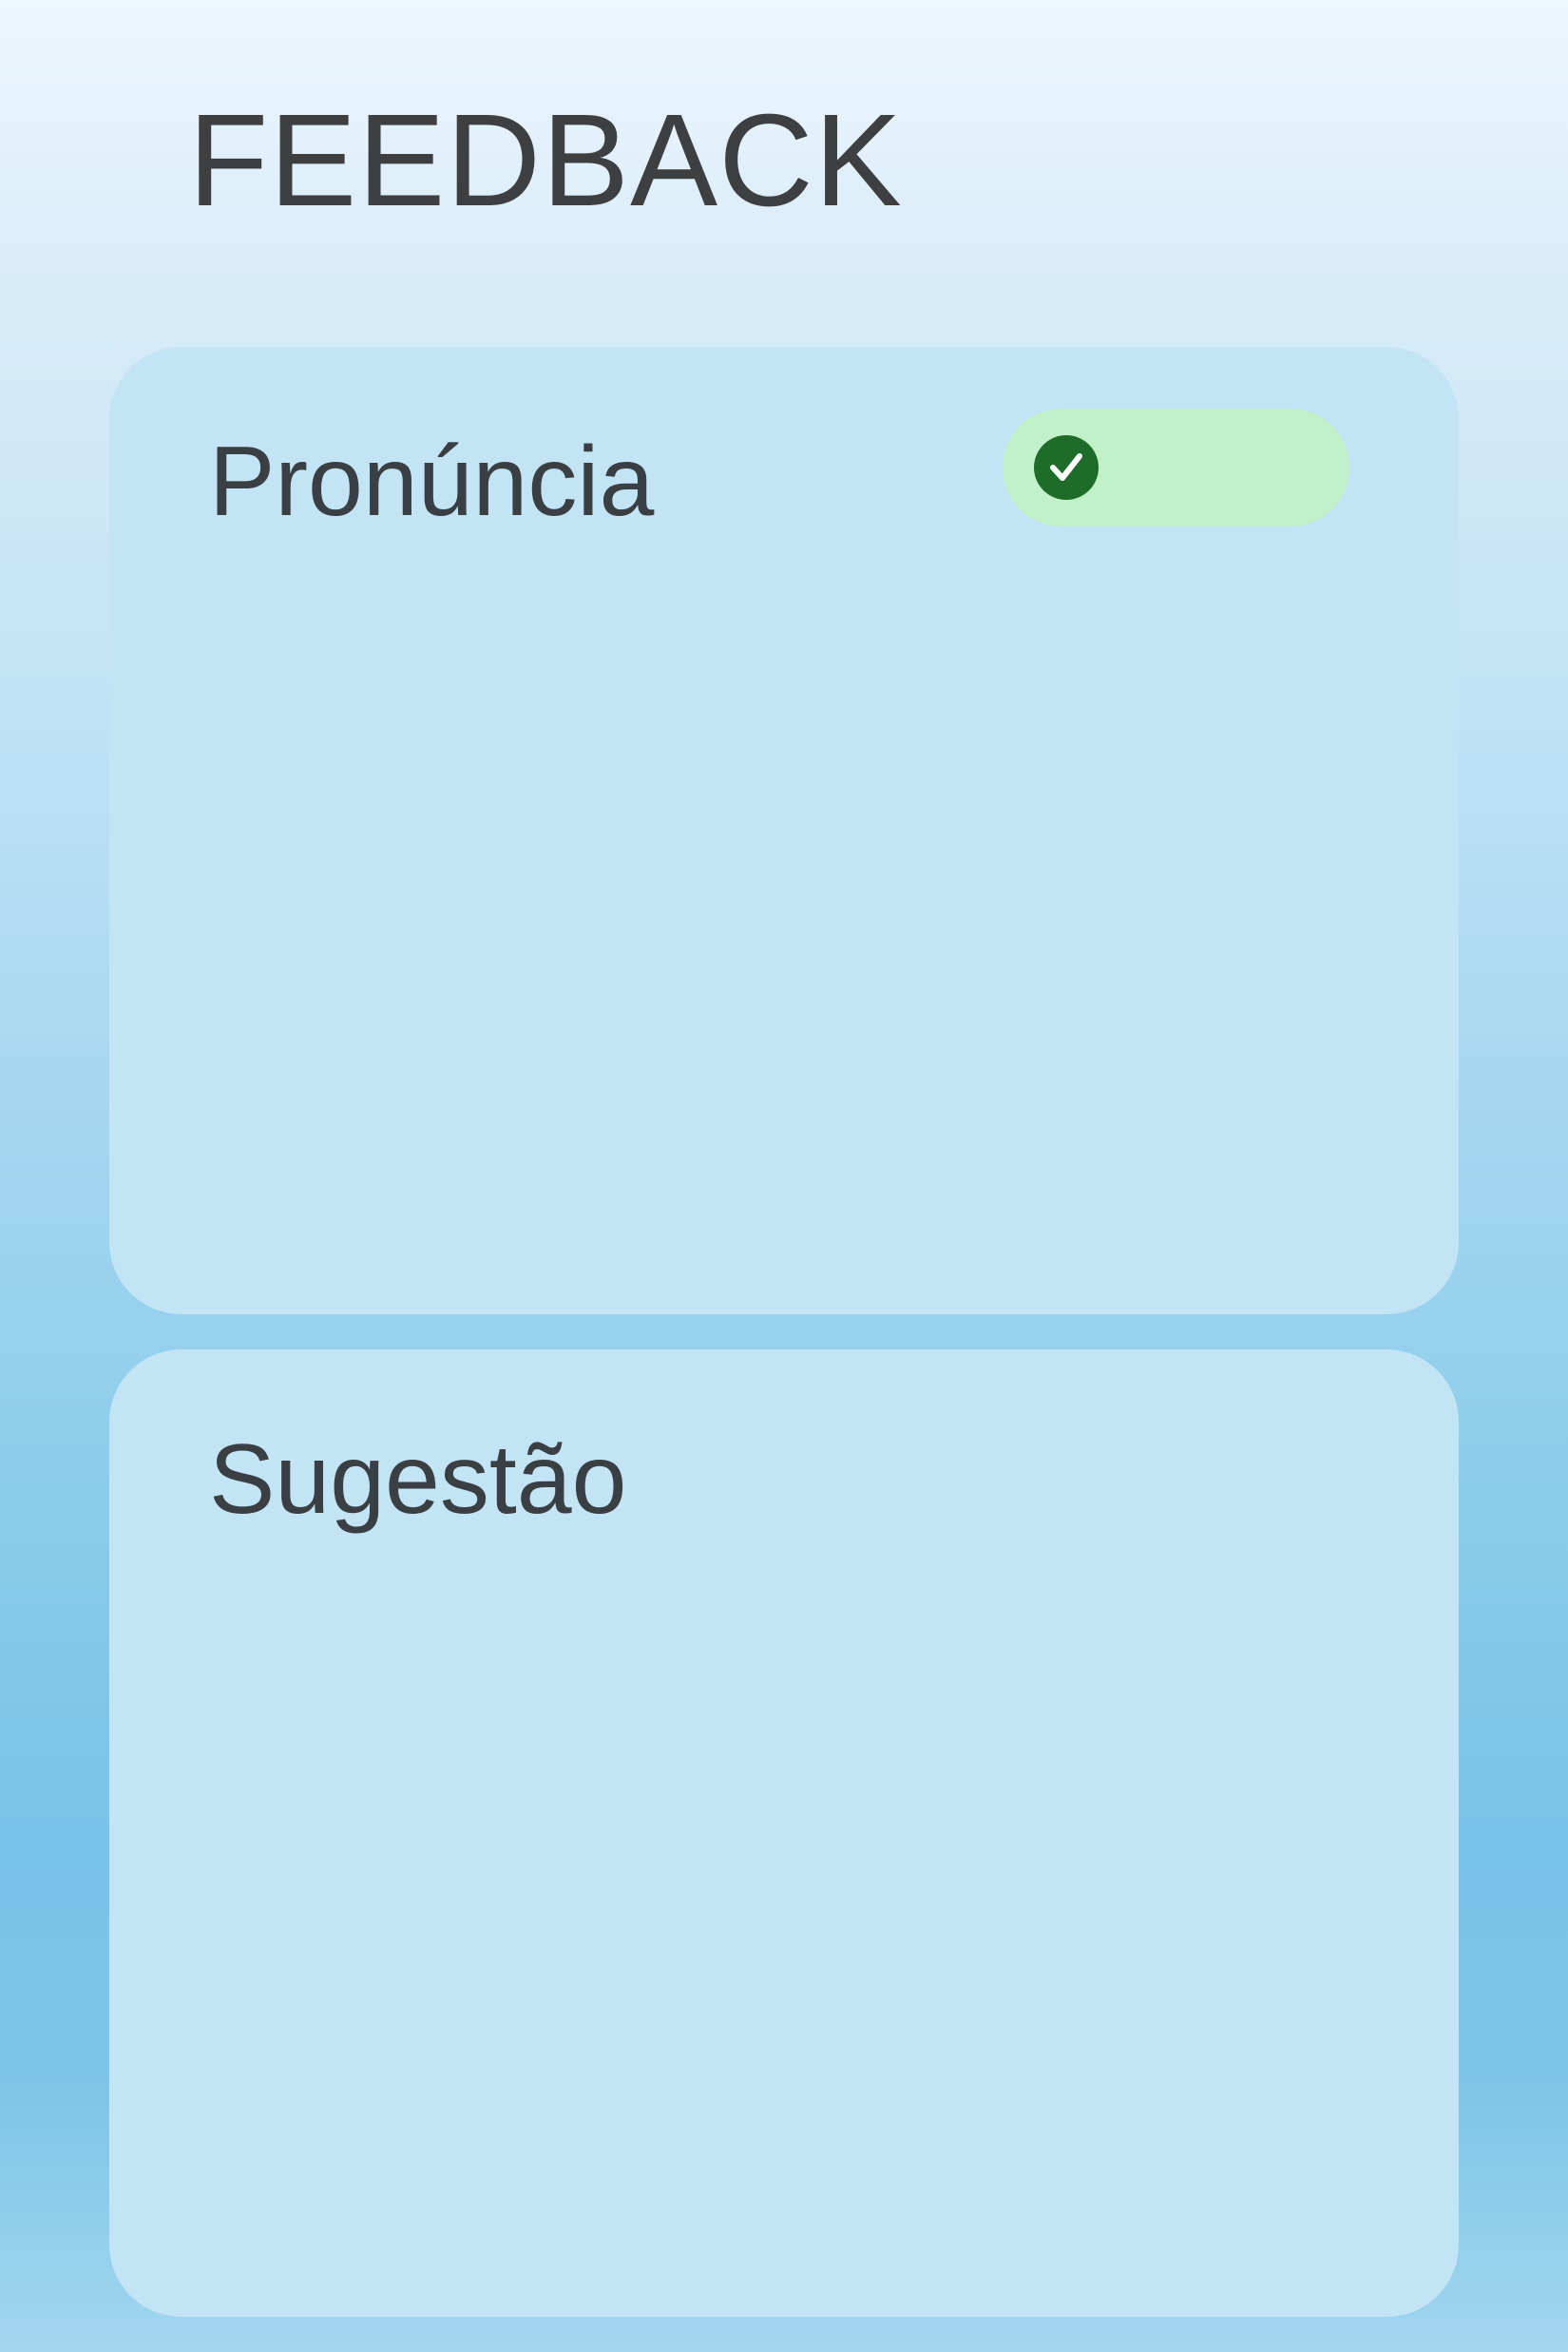  I want to click on pronunciation-status-badge, so click(1176, 468).